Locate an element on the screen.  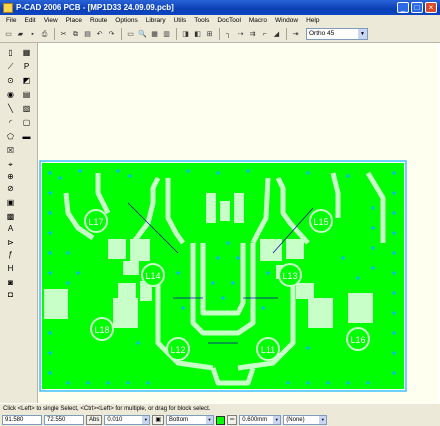
route-multi-icon: ⇉ is located at coordinates (252, 34).